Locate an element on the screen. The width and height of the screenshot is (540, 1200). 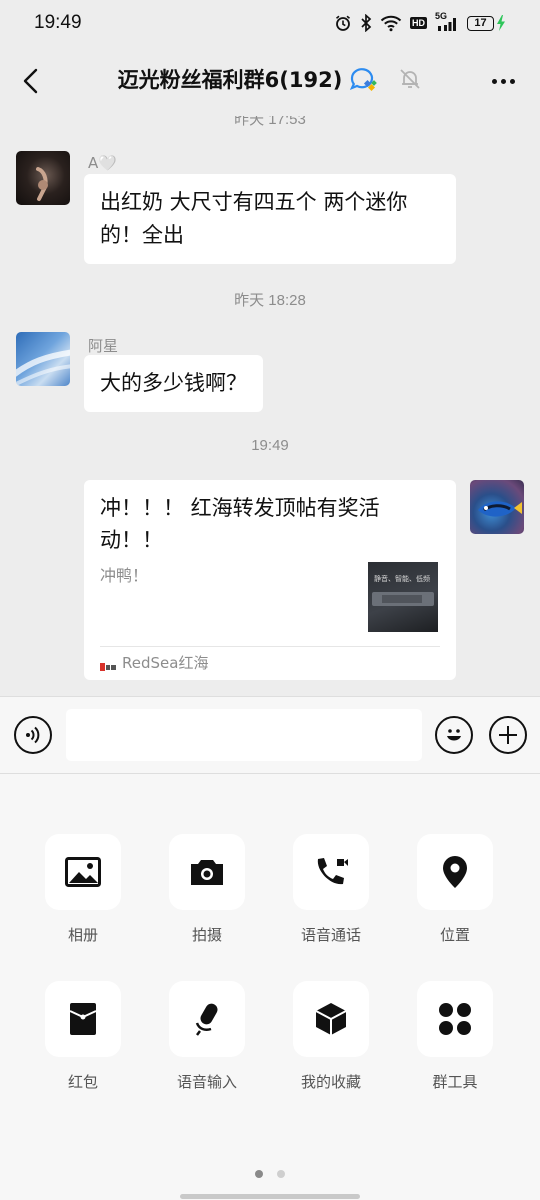
album-icon is located at coordinates (83, 872).